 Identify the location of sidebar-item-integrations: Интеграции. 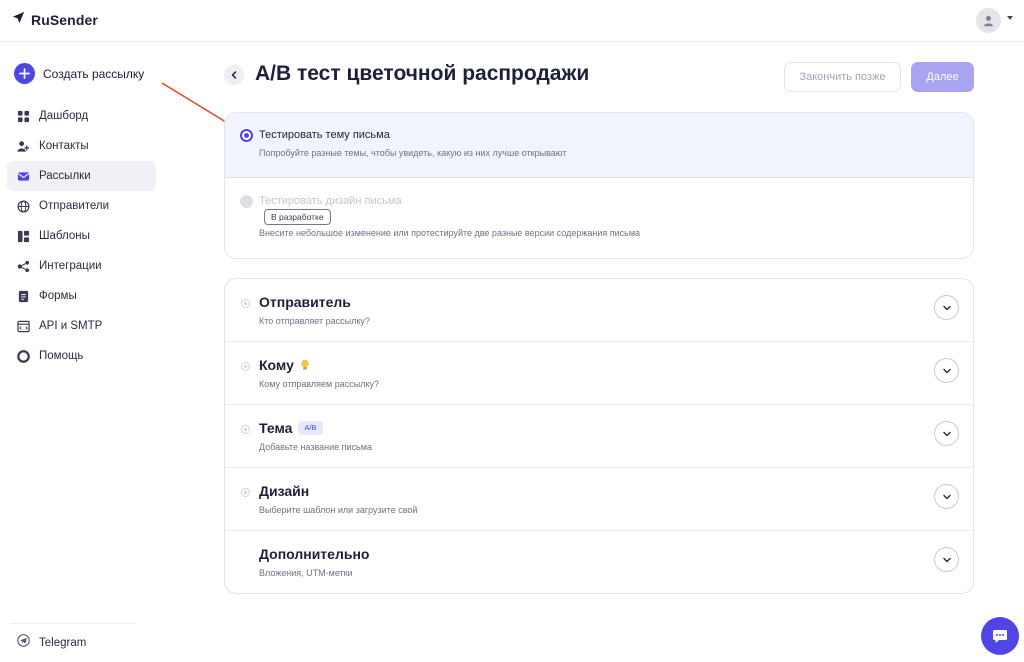
(81, 266).